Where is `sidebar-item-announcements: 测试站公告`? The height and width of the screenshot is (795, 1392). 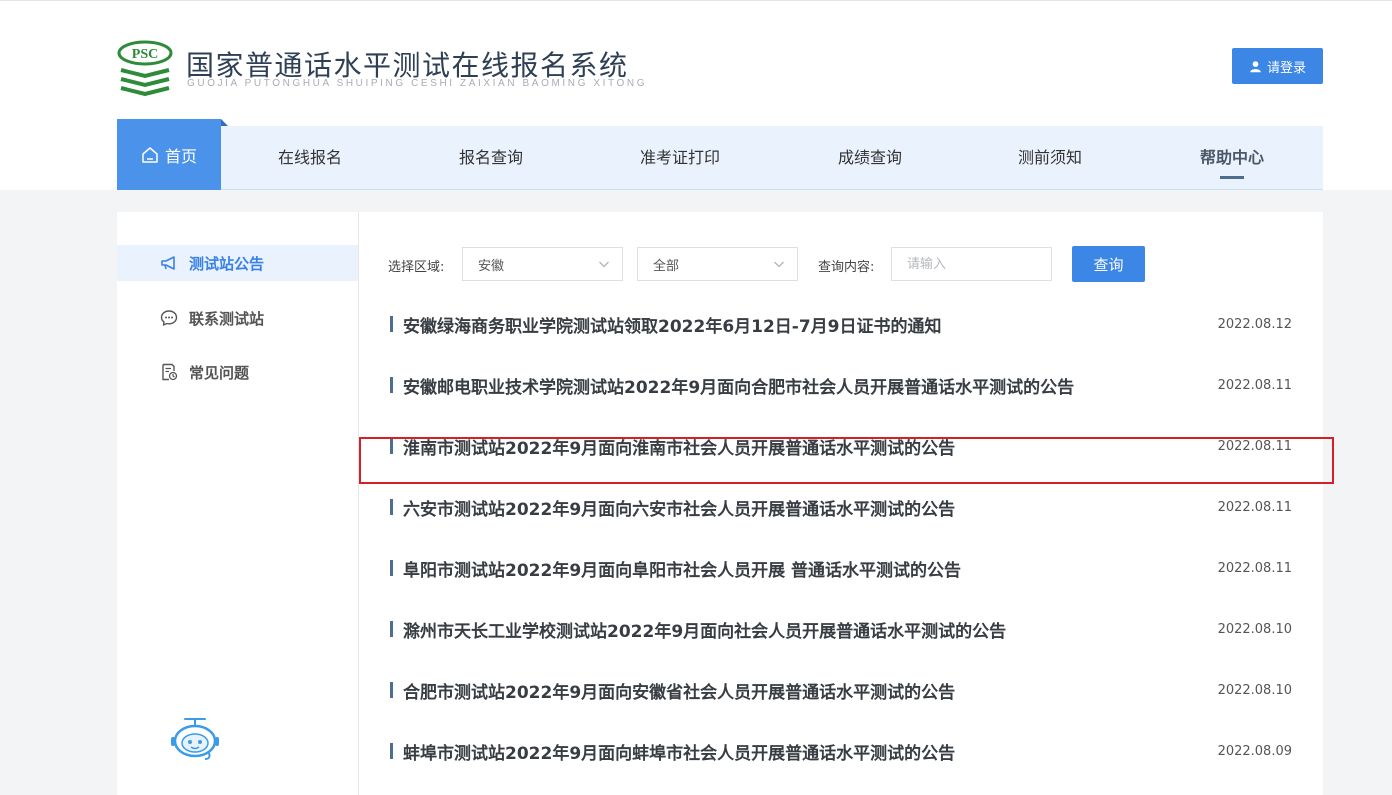 sidebar-item-announcements: 测试站公告 is located at coordinates (237, 263).